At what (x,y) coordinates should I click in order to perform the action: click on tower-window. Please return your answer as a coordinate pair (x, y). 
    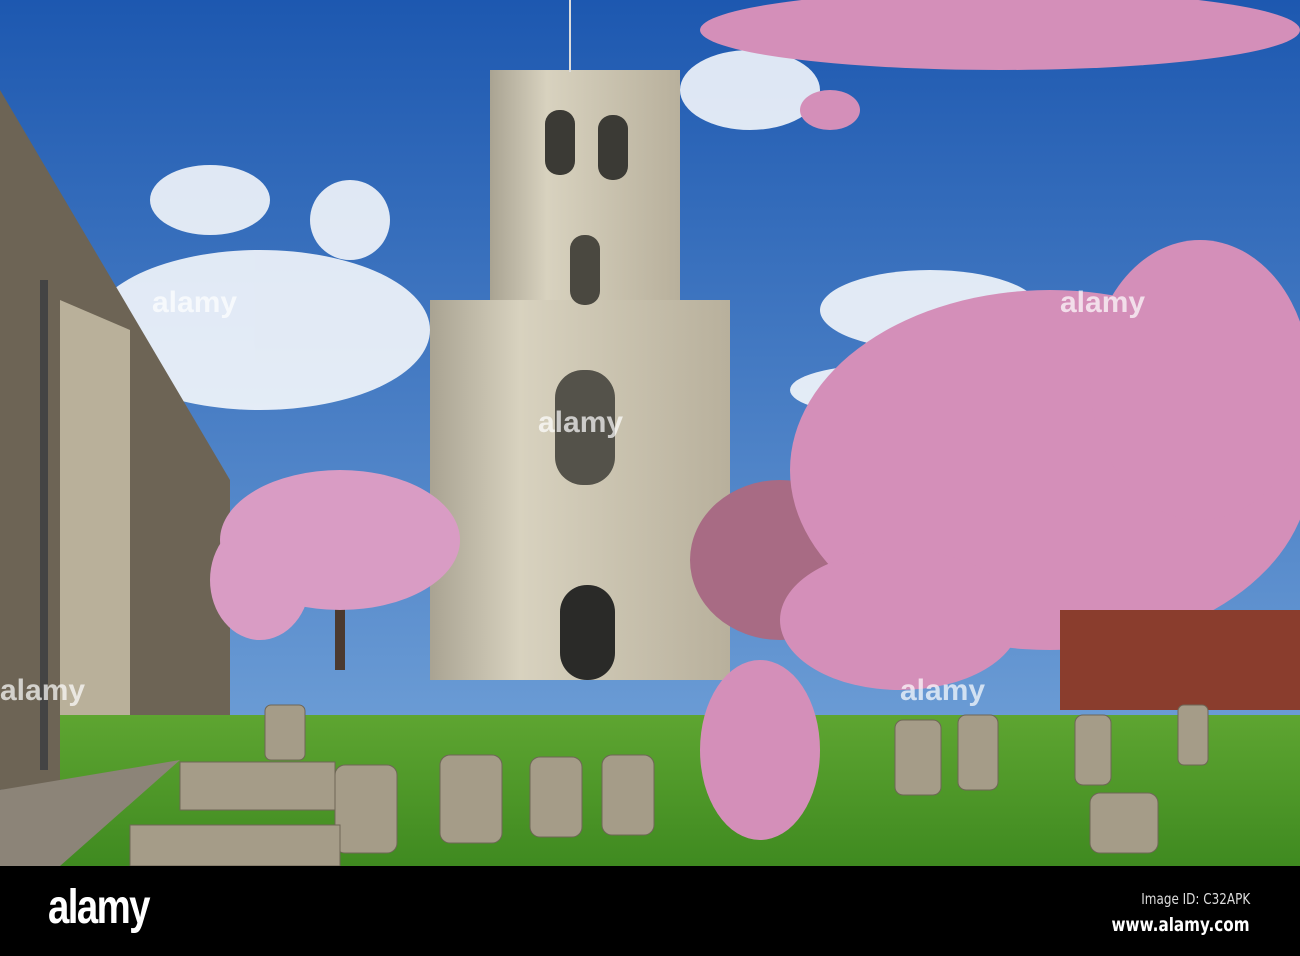
    Looking at the image, I should click on (585, 270).